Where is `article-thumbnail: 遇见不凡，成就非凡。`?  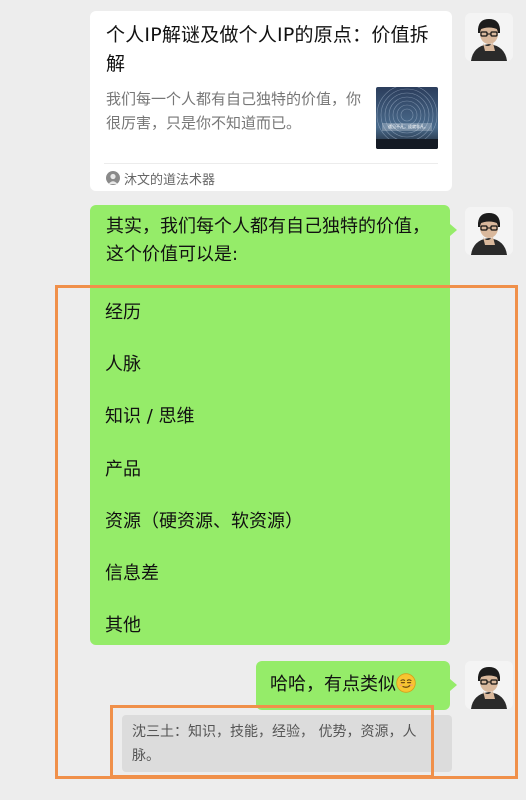
article-thumbnail: 遇见不凡，成就非凡。 is located at coordinates (407, 118).